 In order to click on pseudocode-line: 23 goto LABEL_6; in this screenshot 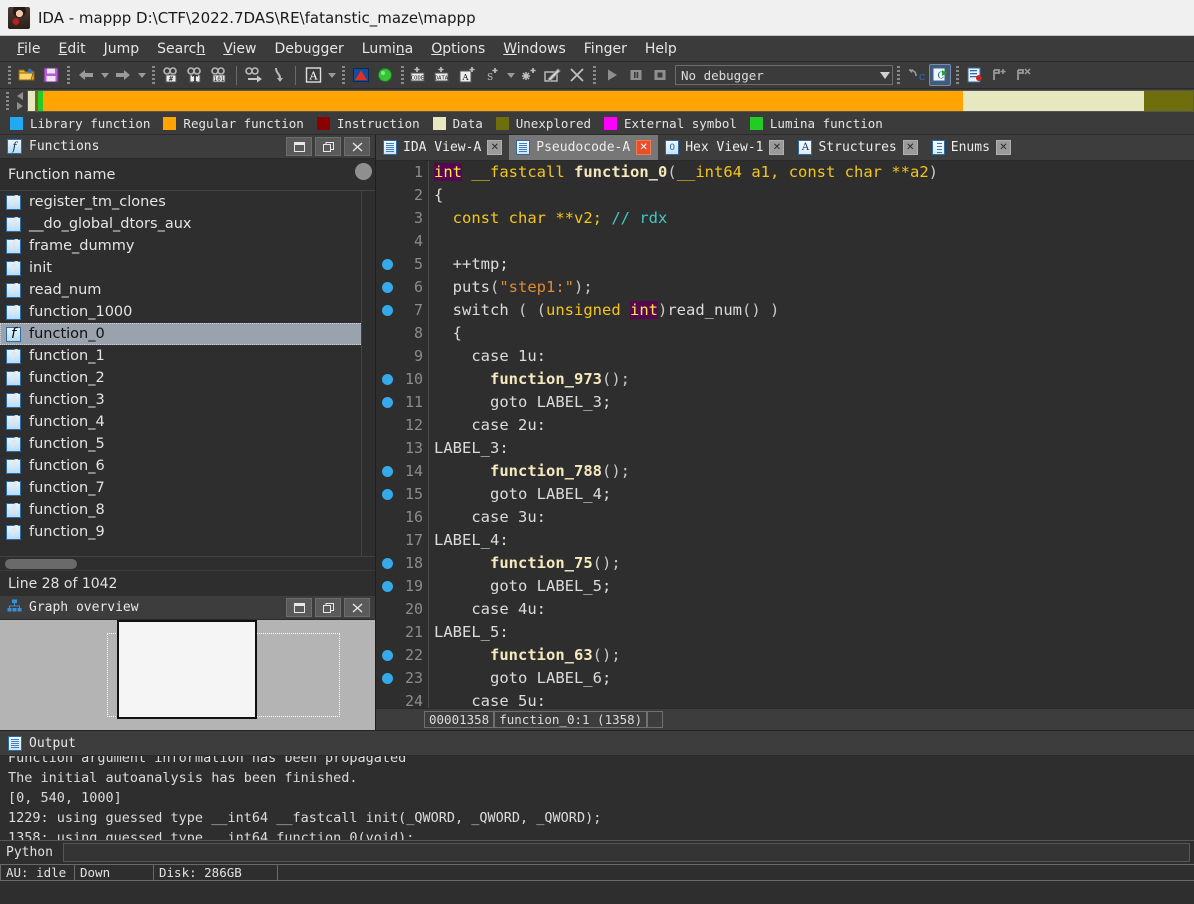, I will do `click(785, 678)`.